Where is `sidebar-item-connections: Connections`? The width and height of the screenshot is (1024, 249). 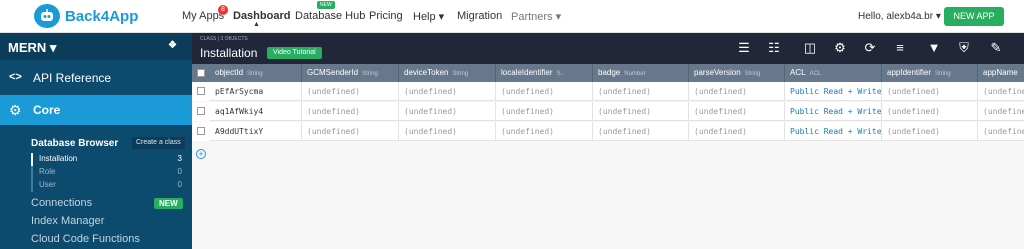 sidebar-item-connections: Connections is located at coordinates (61, 203).